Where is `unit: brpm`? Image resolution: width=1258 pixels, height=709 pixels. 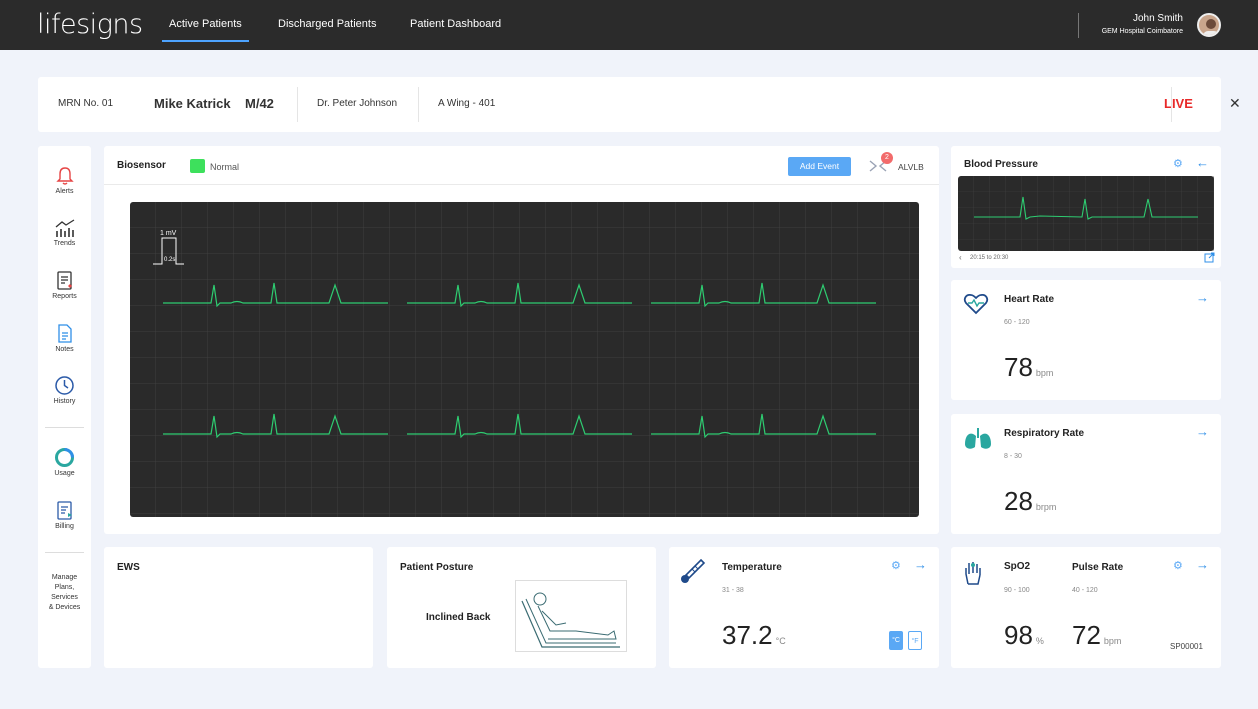
unit: brpm is located at coordinates (1046, 507).